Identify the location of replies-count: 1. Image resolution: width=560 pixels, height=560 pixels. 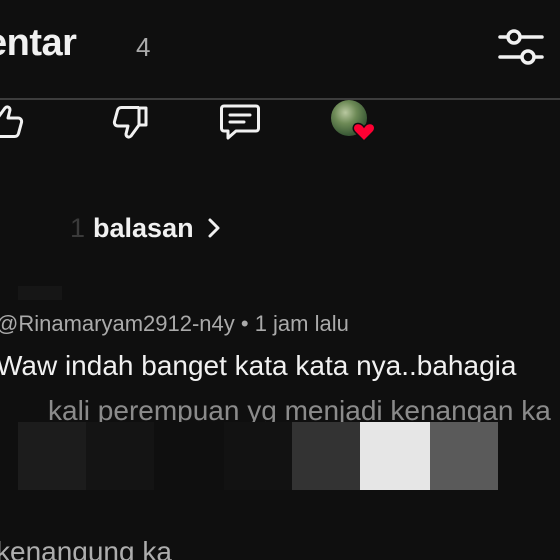
(78, 227).